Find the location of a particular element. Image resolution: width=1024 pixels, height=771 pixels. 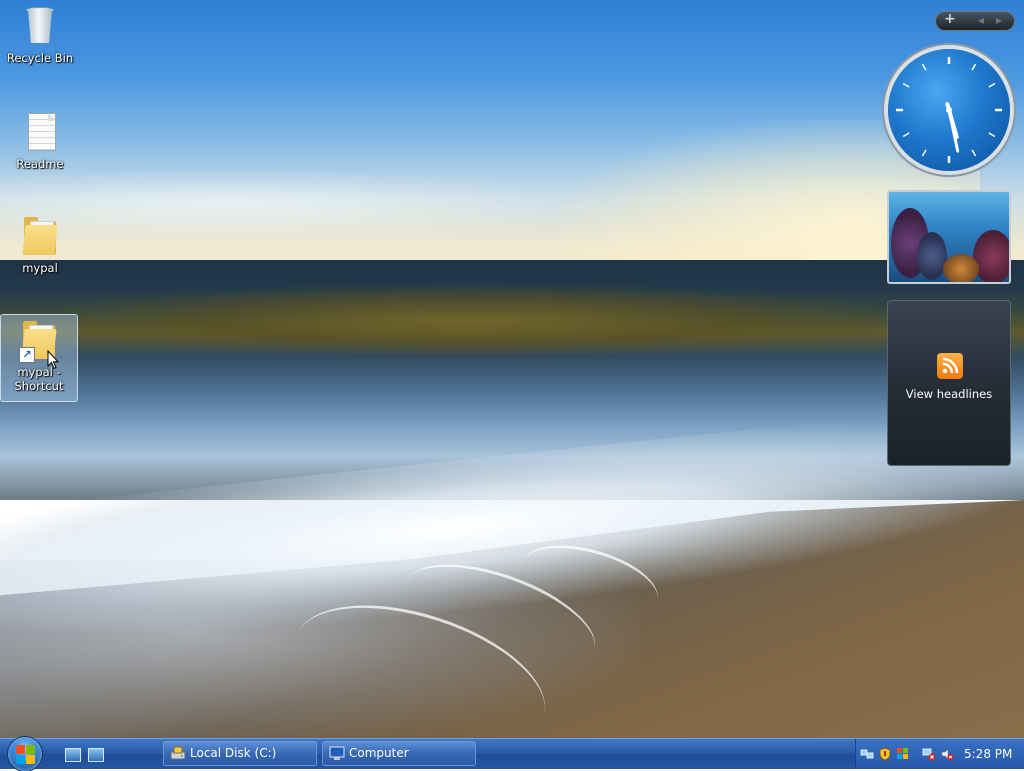

feed-headlines-gadget: View headlines is located at coordinates (949, 383).